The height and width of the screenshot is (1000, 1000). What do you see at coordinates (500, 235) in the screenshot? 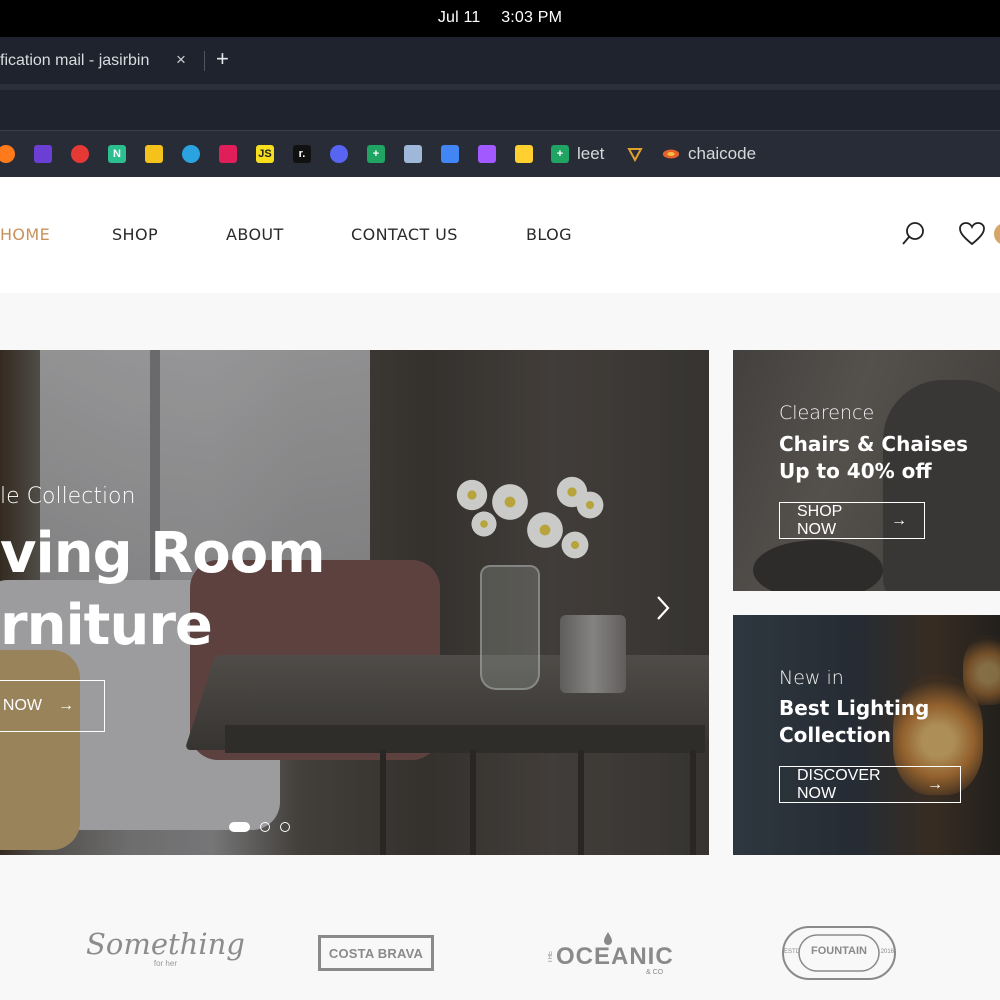
I see `site-header: HOME SHOP ABOUT CONTACT US BLOG` at bounding box center [500, 235].